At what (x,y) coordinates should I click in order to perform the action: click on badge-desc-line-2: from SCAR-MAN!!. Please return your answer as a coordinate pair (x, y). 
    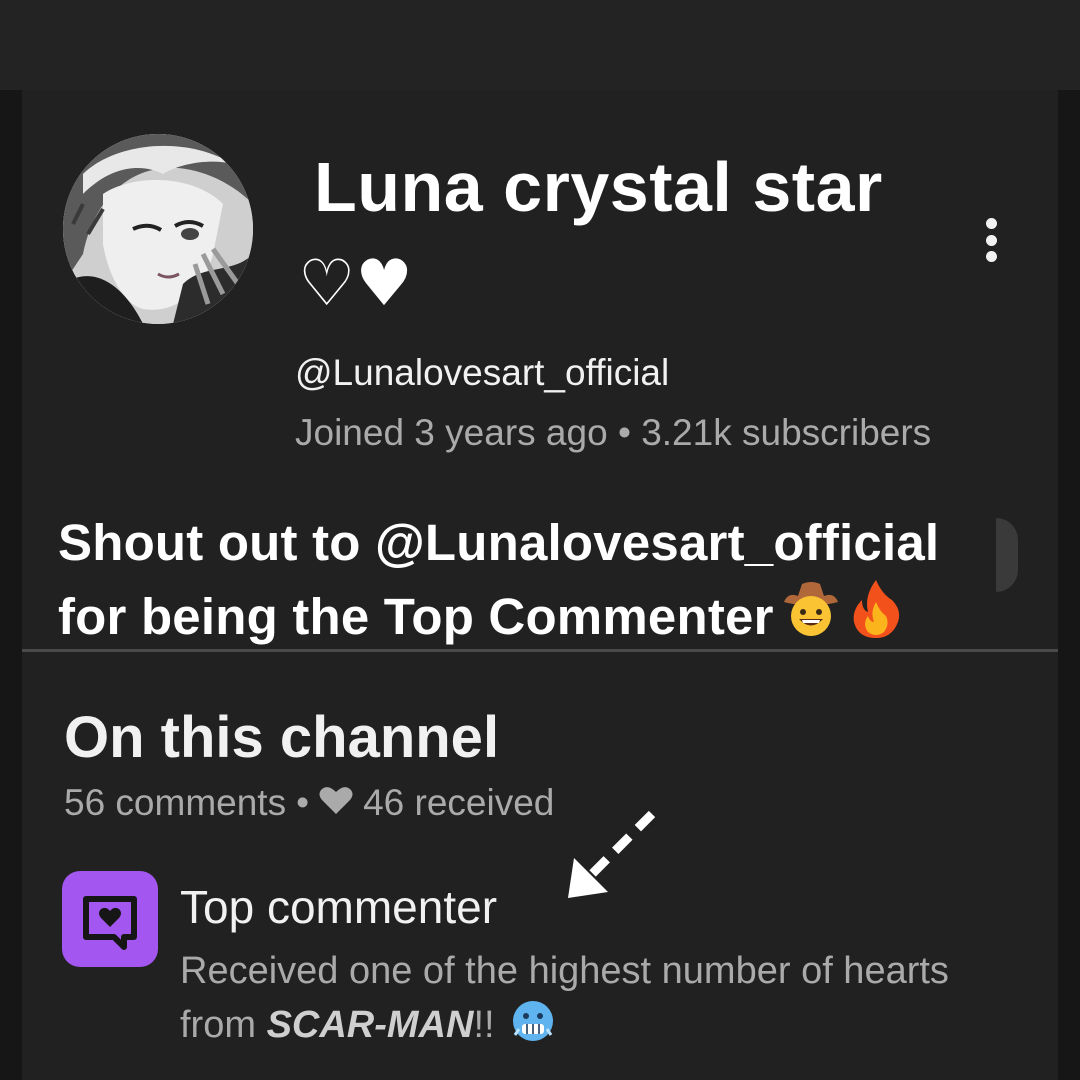
    Looking at the image, I should click on (610, 1028).